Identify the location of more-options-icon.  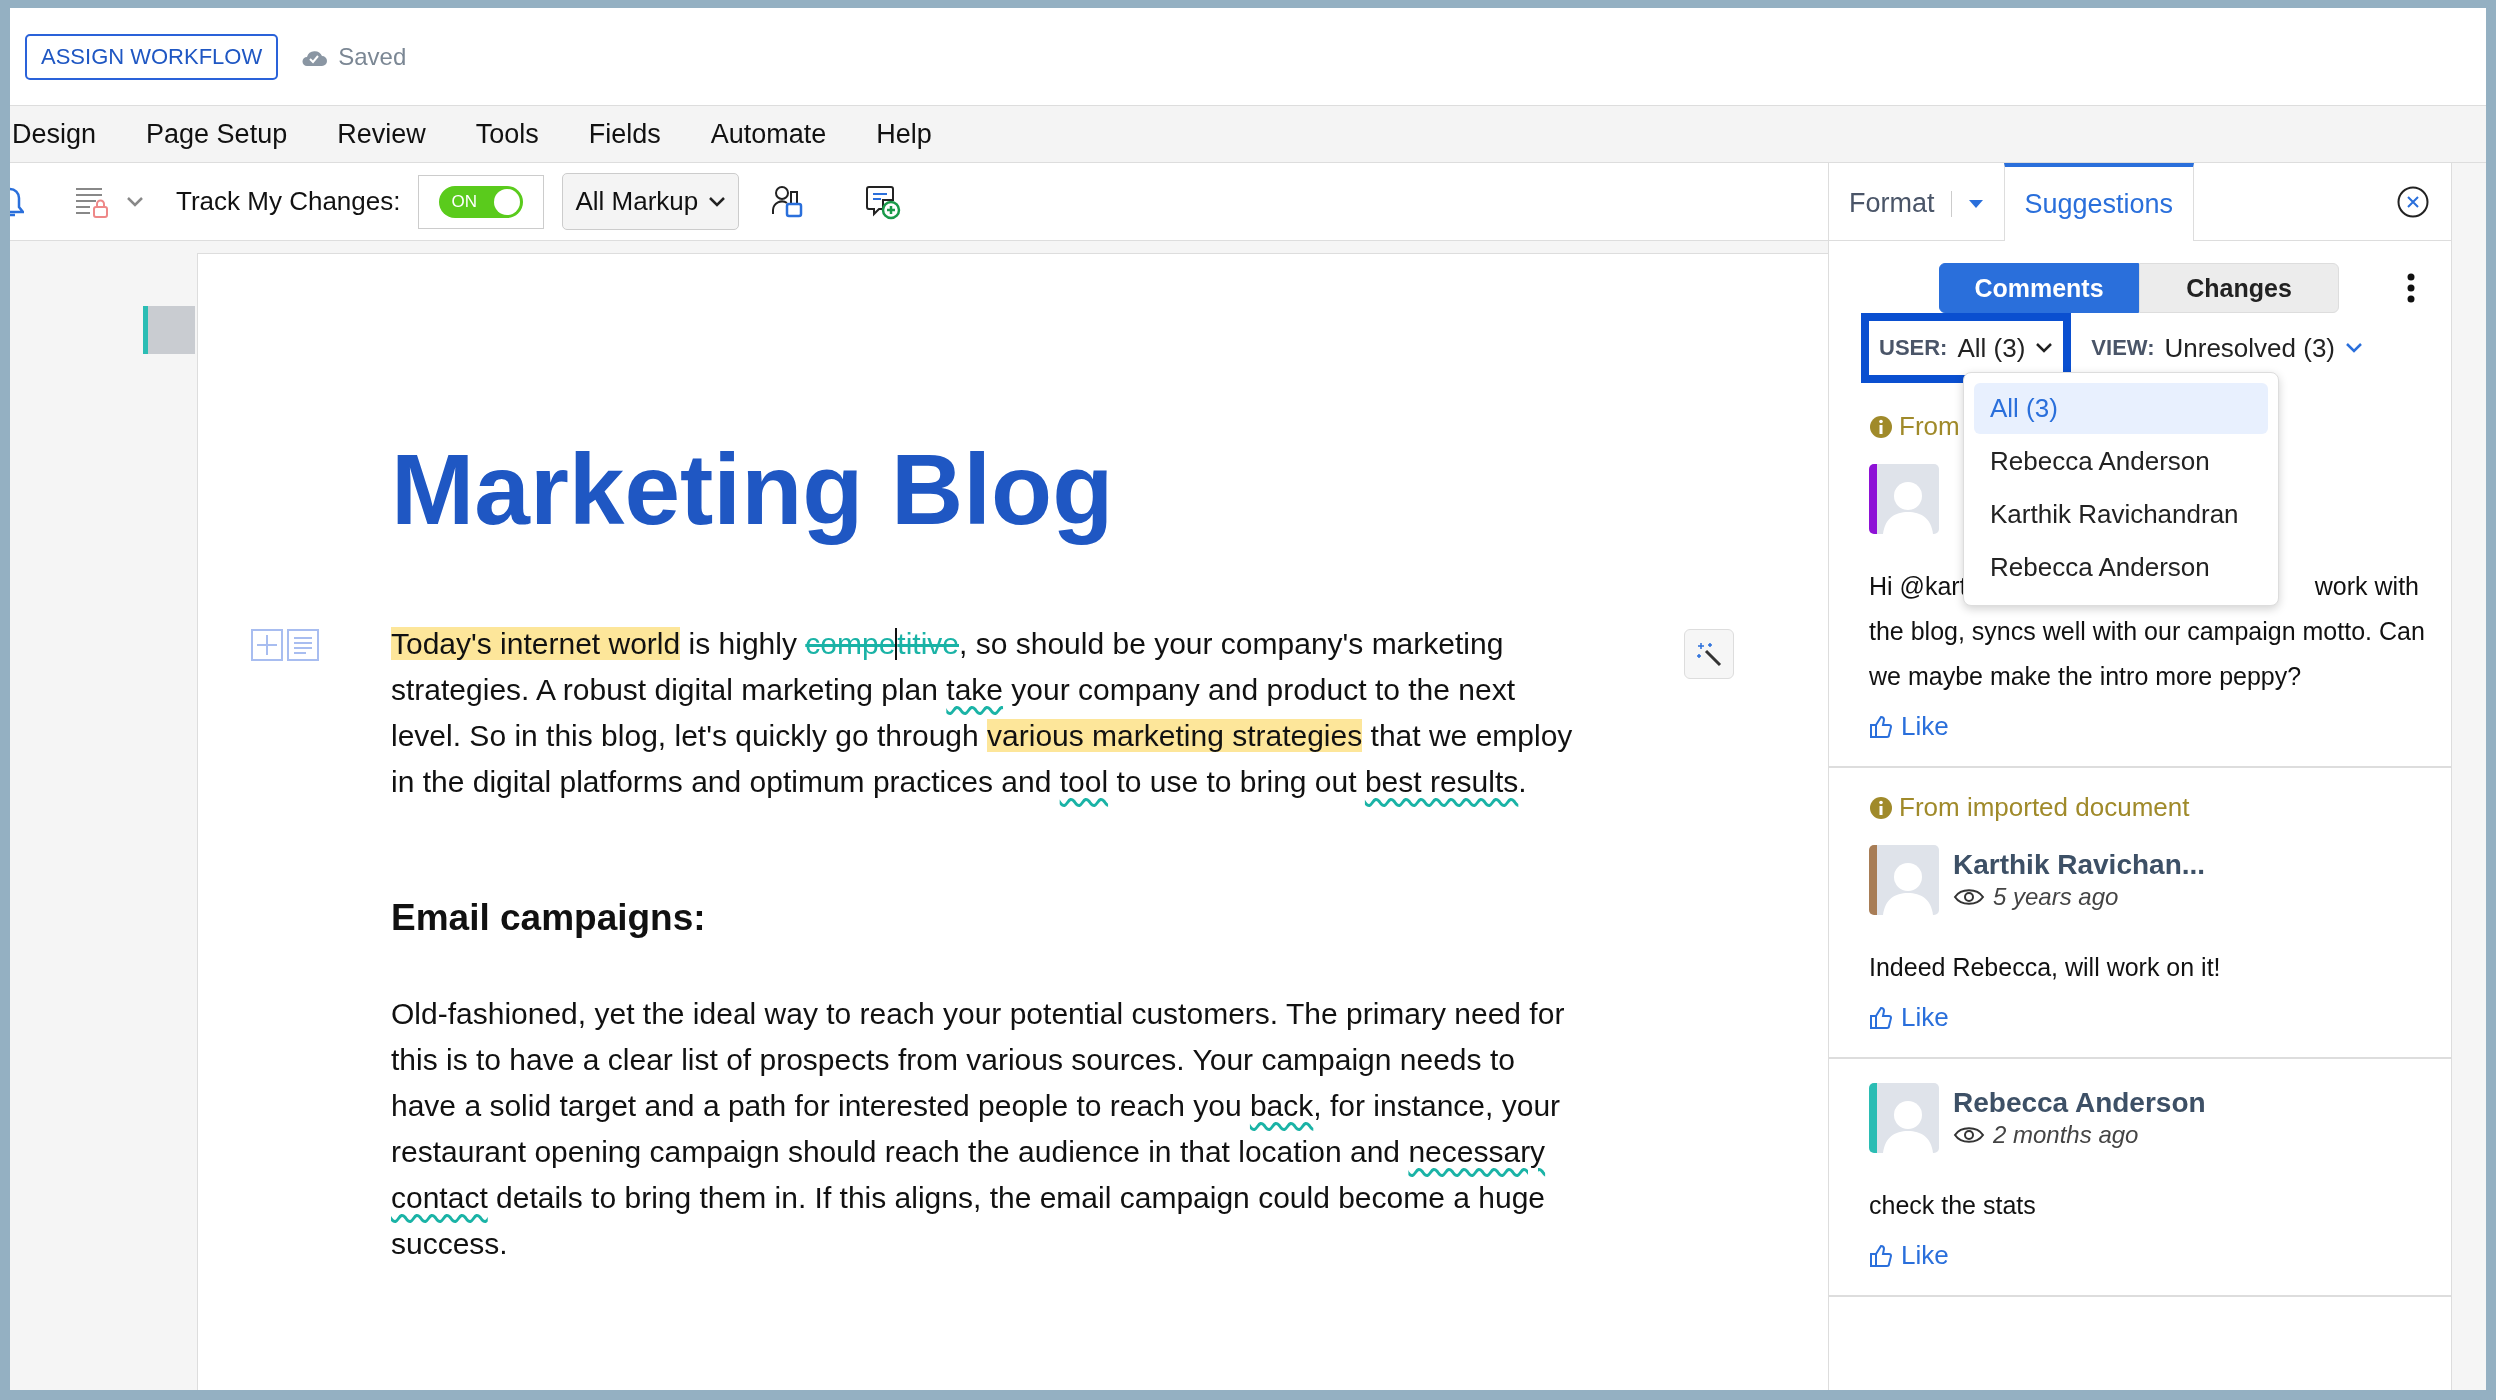
(2411, 288).